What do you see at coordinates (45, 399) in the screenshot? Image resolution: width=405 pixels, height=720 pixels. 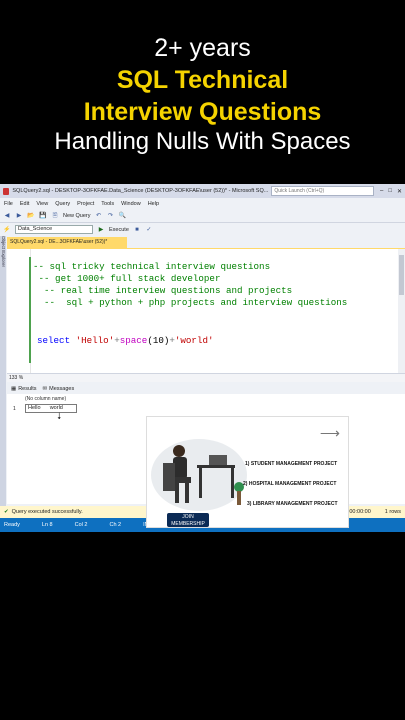 I see `column-header: (No column name)` at bounding box center [45, 399].